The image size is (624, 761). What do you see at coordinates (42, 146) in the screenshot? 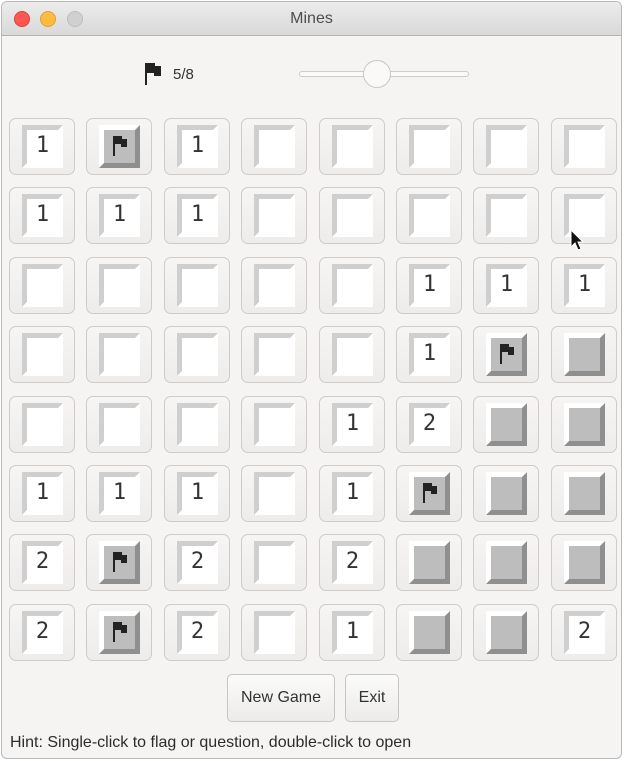
I see `tile-r1-c1: 1` at bounding box center [42, 146].